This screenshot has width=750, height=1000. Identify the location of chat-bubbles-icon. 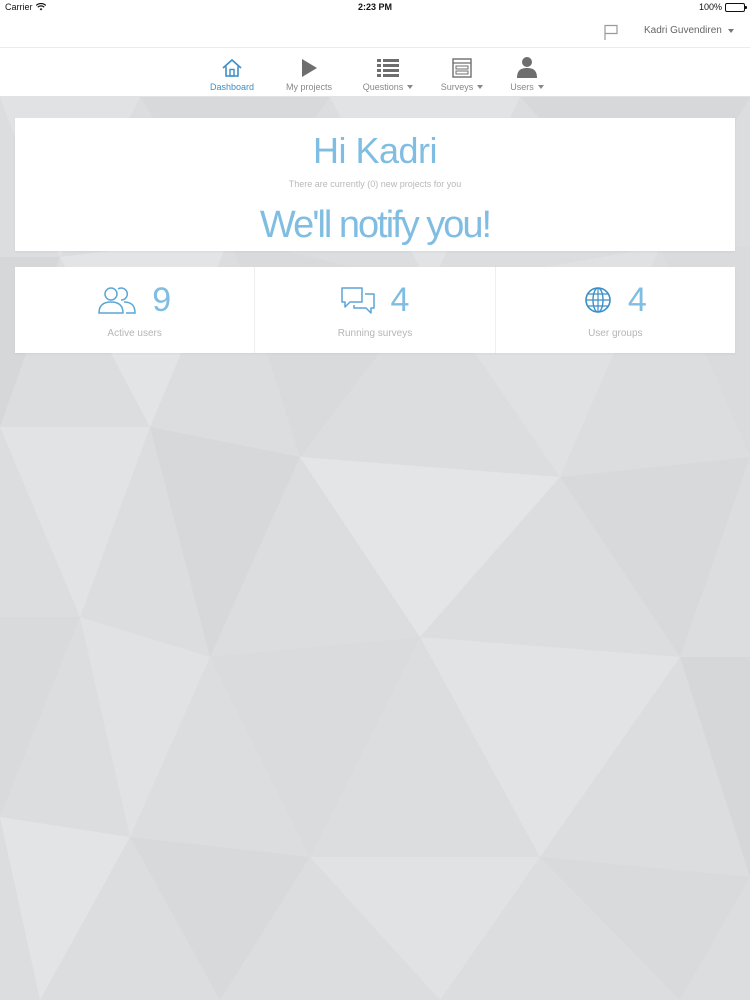
(357, 300).